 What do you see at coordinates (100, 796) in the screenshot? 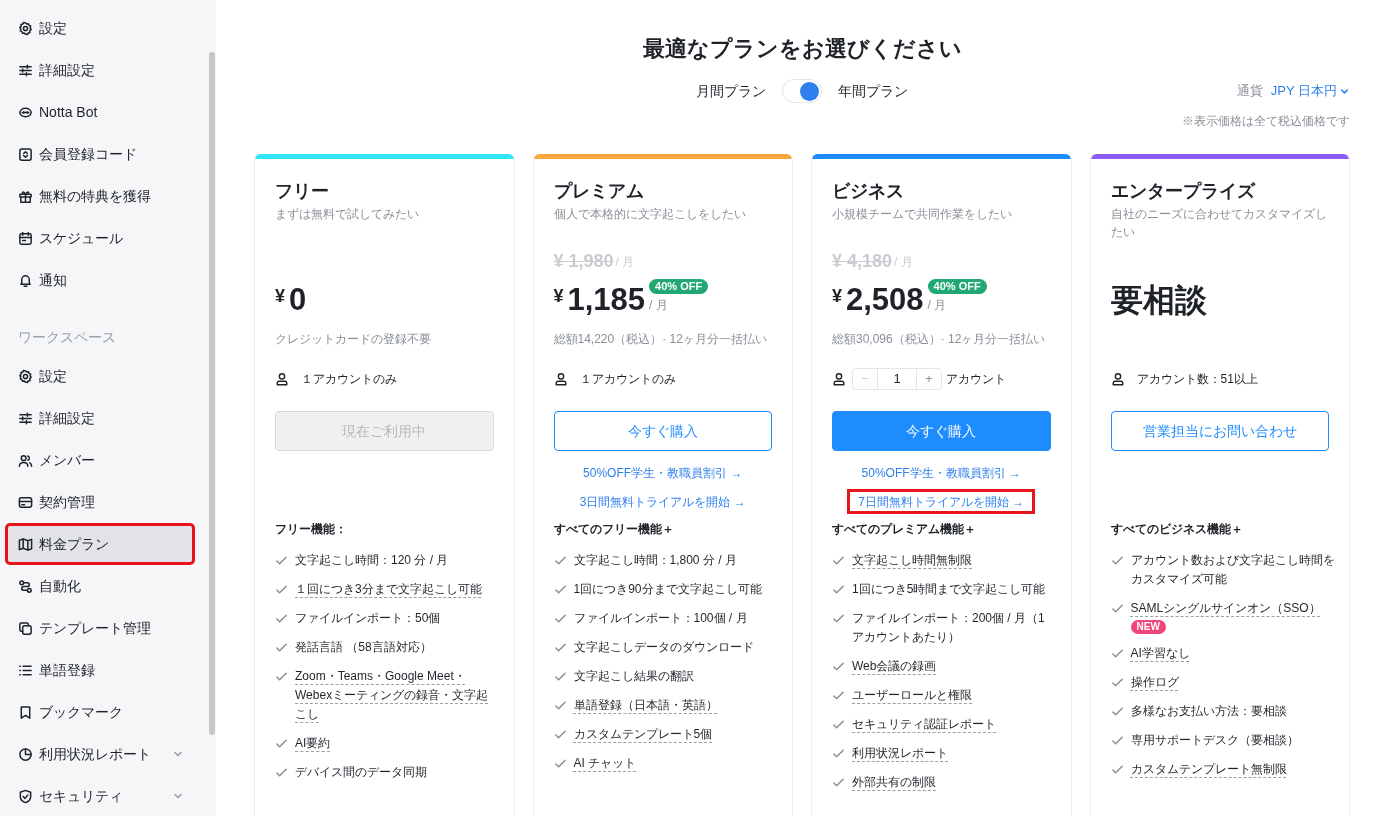
I see `sidebar-item: セキュリティ` at bounding box center [100, 796].